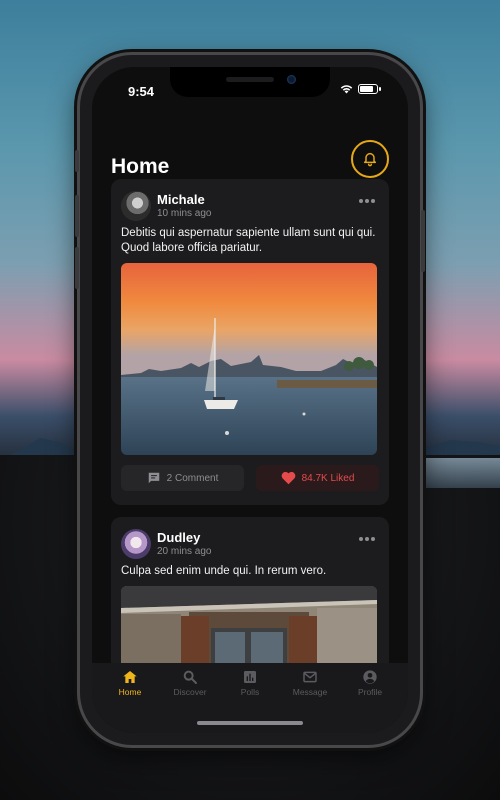 This screenshot has height=800, width=500. I want to click on tab-label: Message, so click(310, 692).